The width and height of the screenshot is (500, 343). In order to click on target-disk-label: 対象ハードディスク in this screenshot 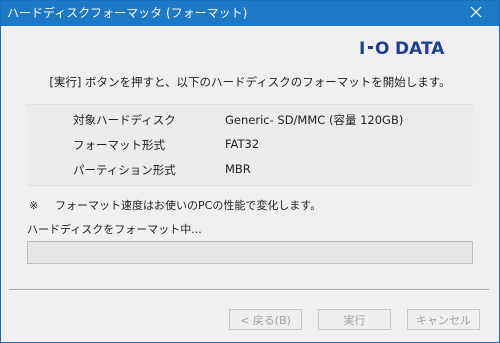, I will do `click(124, 120)`.